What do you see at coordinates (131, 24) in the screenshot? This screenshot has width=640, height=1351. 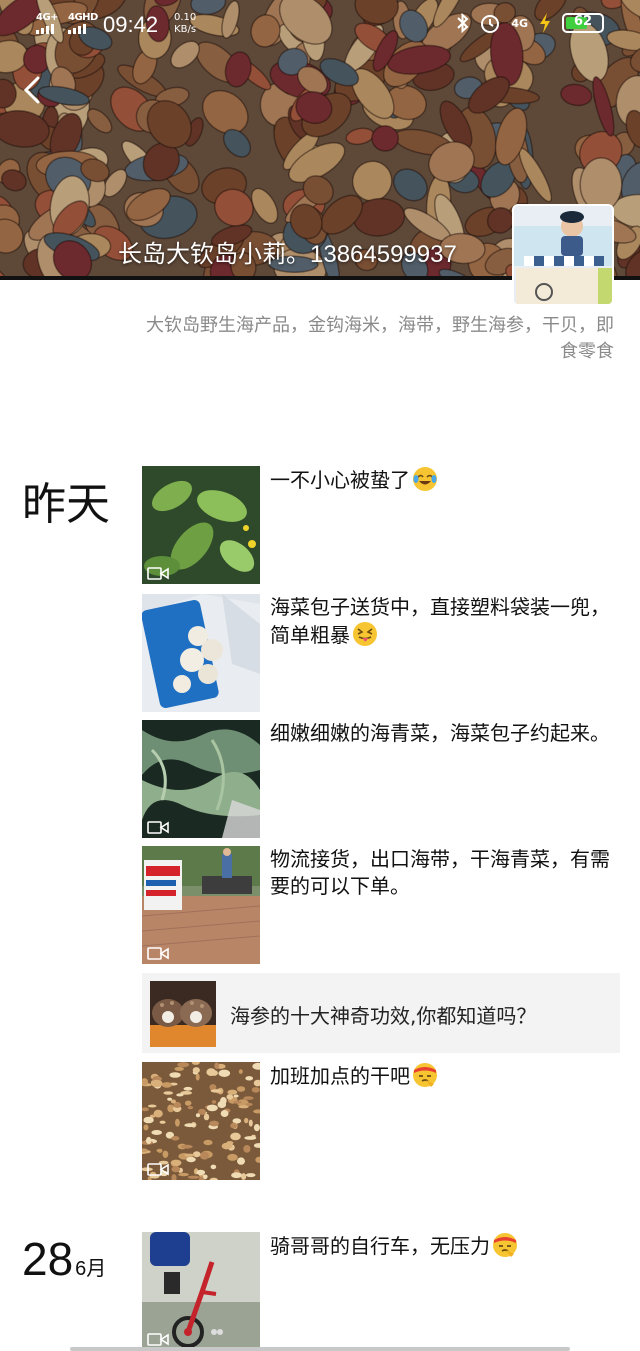 I see `clock: 09:42` at bounding box center [131, 24].